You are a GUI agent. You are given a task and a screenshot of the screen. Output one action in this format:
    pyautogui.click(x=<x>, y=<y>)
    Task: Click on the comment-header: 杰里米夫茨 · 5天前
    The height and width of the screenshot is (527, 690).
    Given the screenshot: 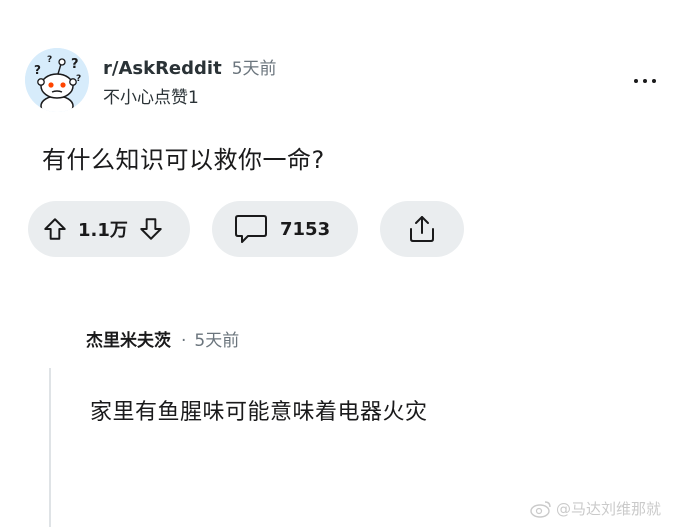 What is the action you would take?
    pyautogui.click(x=162, y=338)
    